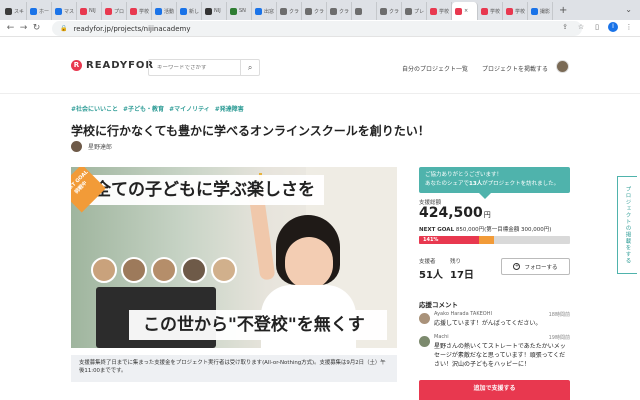  Describe the element at coordinates (488, 323) in the screenshot. I see `comment-text: 応援しています！がんばってください。` at that location.